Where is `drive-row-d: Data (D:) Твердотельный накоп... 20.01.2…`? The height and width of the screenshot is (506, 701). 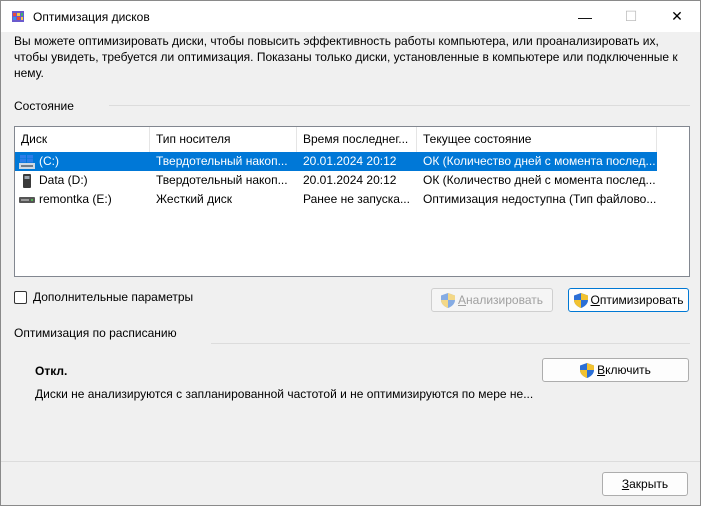 drive-row-d: Data (D:) Твердотельный накоп... 20.01.2… is located at coordinates (336, 180).